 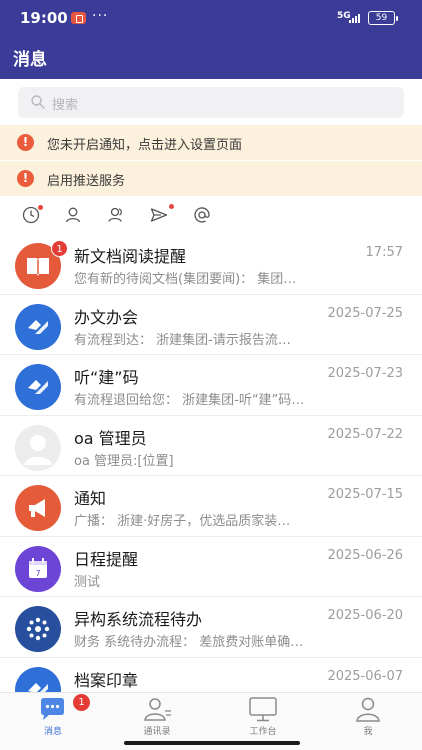 I want to click on tab-label: 通讯录, so click(x=157, y=732).